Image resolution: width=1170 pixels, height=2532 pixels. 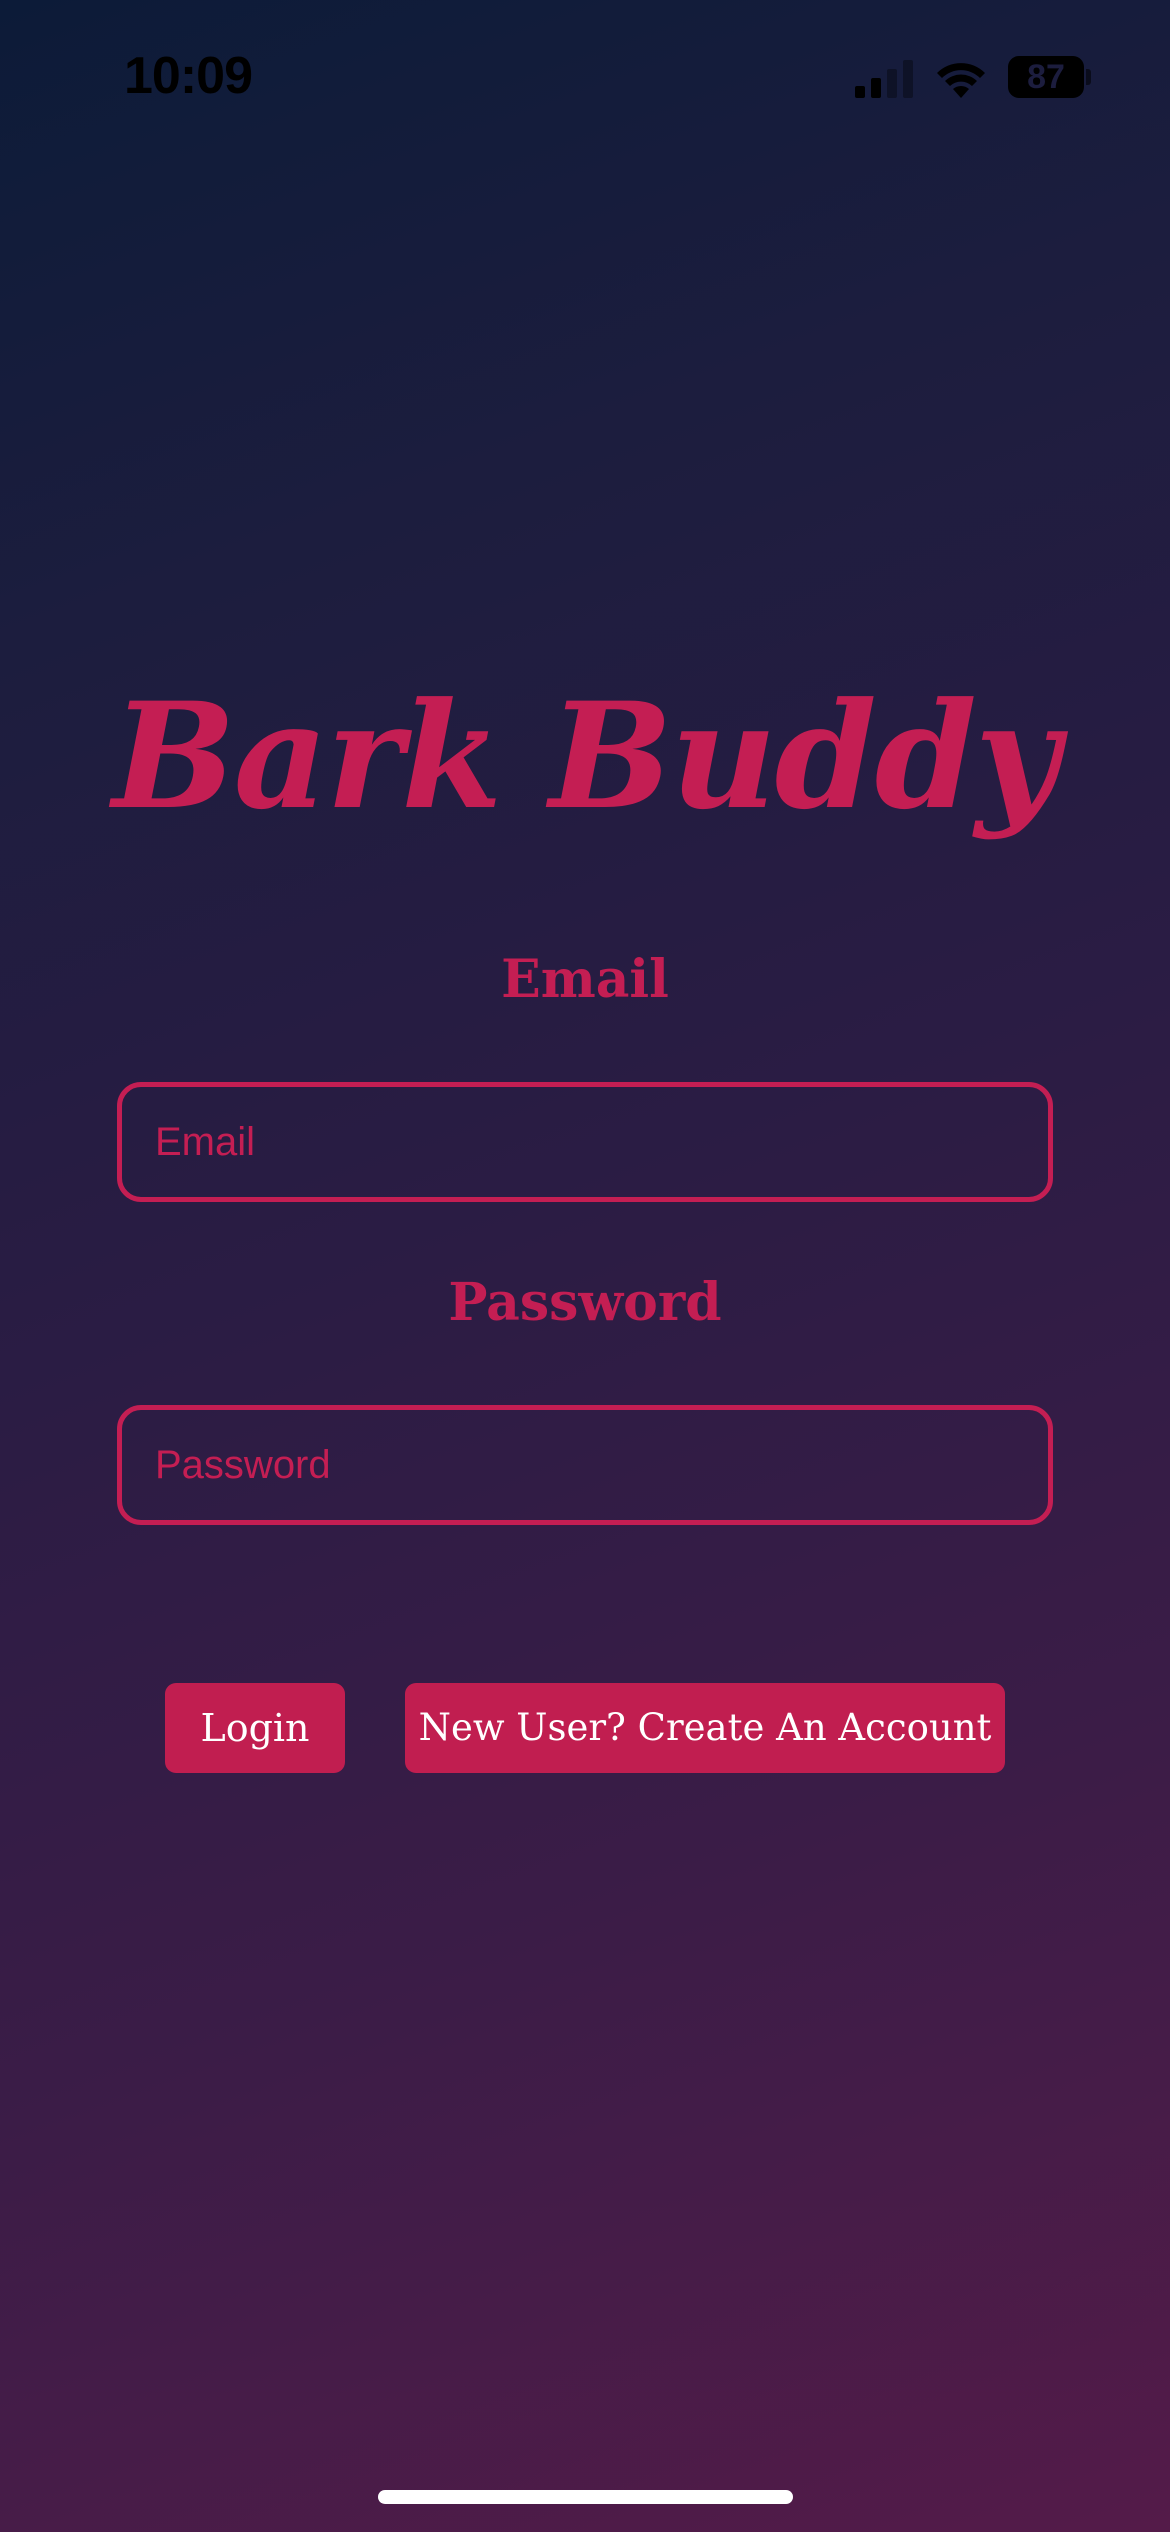 What do you see at coordinates (705, 1728) in the screenshot?
I see `create-account-button: New User? Create An Account` at bounding box center [705, 1728].